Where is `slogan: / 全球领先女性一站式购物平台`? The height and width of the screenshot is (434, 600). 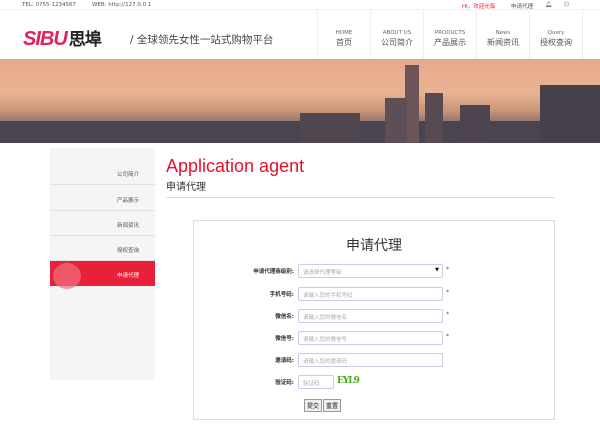
slogan: / 全球领先女性一站式购物平台 is located at coordinates (202, 40).